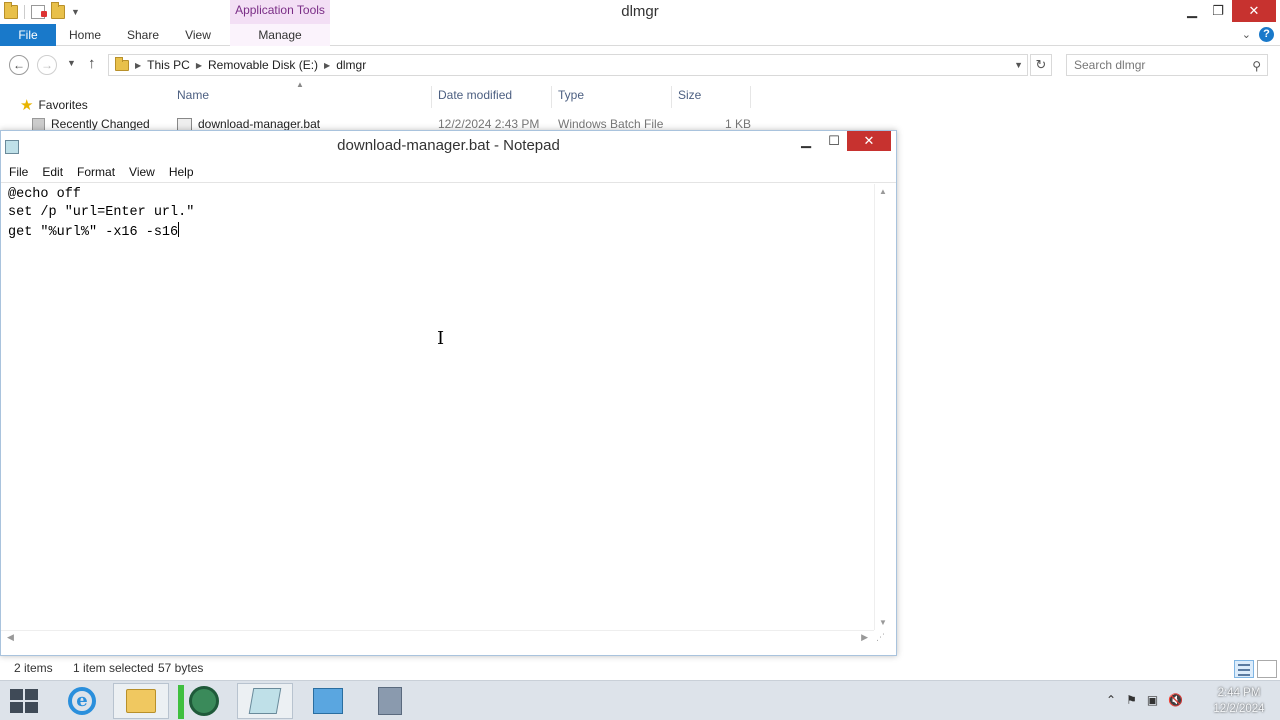 Image resolution: width=1280 pixels, height=720 pixels. I want to click on installer-icon, so click(390, 701).